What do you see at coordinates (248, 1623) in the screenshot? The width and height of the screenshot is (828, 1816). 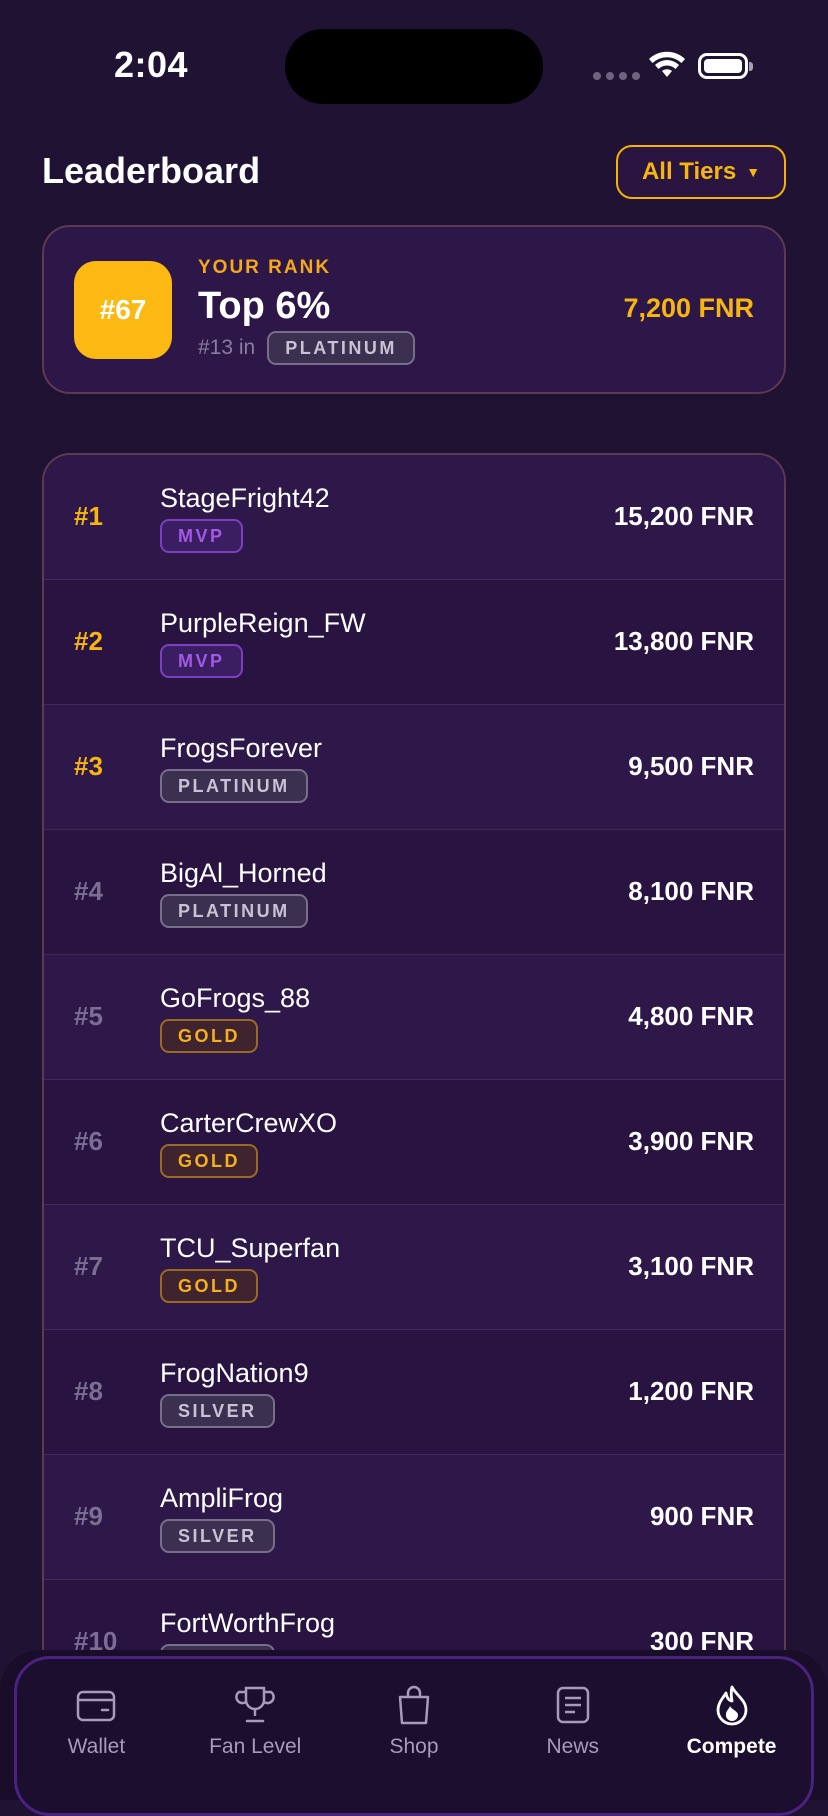 I see `username: FortWorthFrog` at bounding box center [248, 1623].